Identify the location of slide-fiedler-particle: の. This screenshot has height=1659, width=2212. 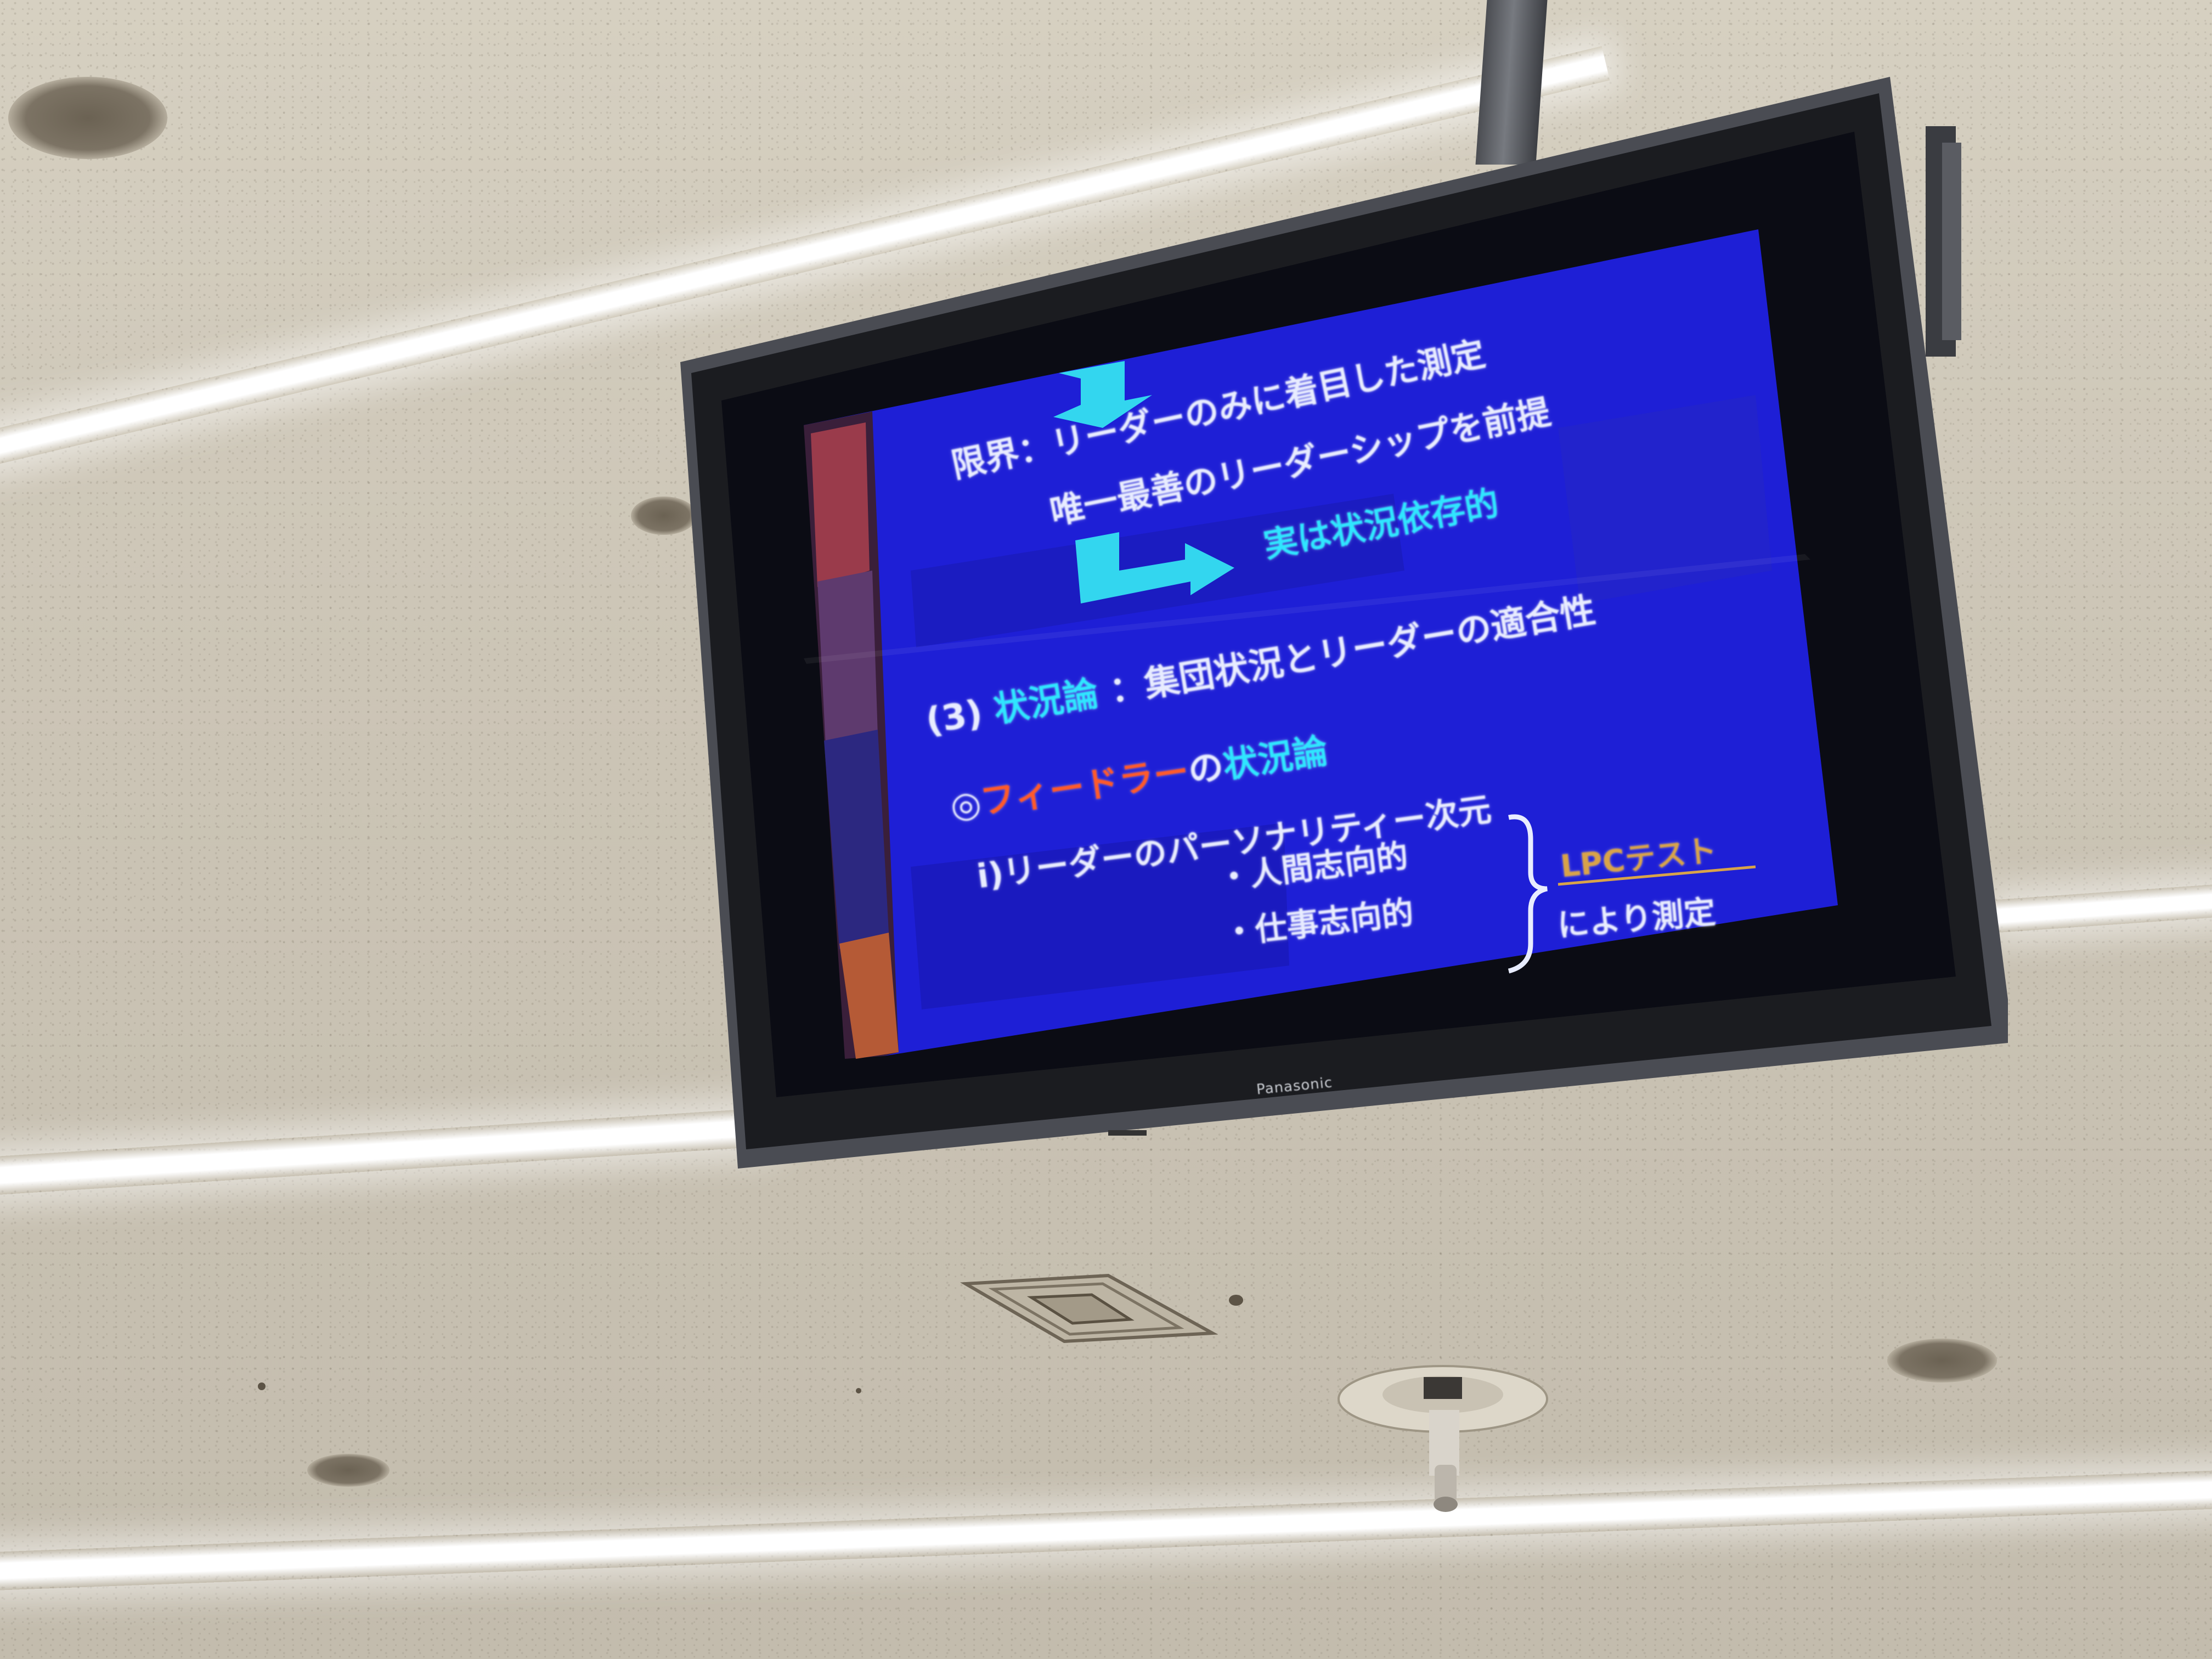
(1206, 769).